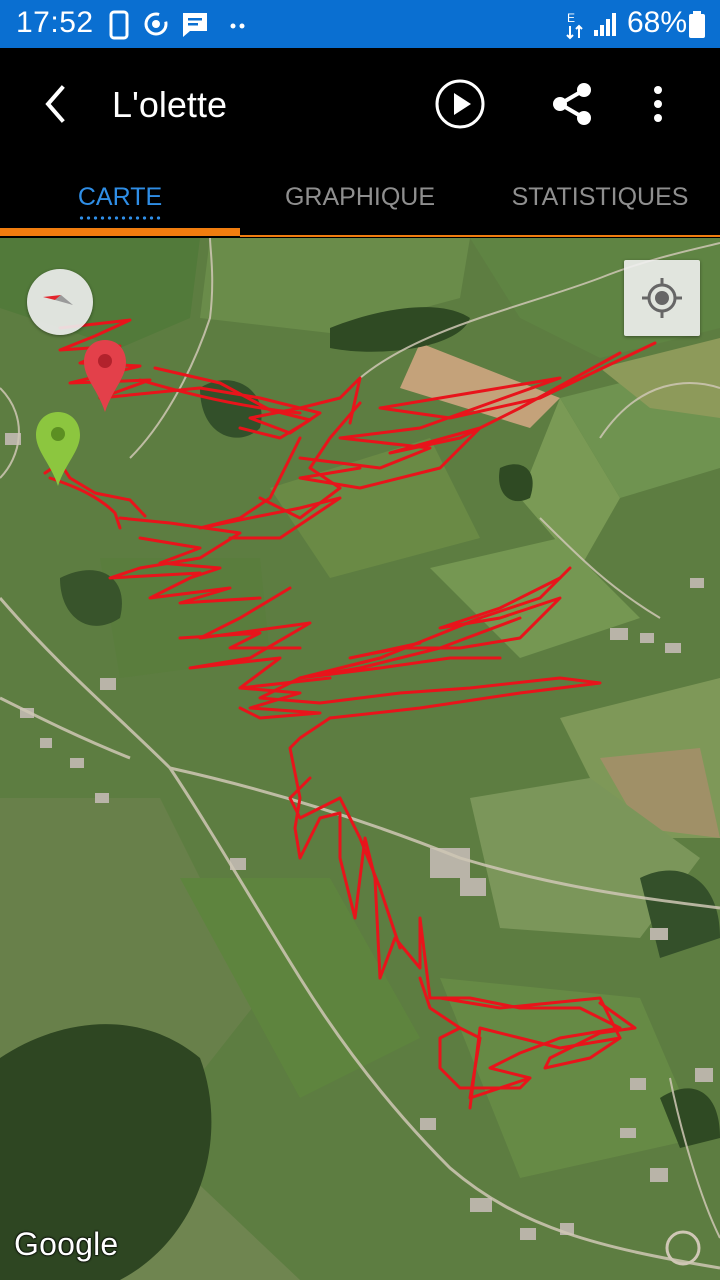 This screenshot has height=1280, width=720. Describe the element at coordinates (571, 18) in the screenshot. I see `svg-text: E` at that location.